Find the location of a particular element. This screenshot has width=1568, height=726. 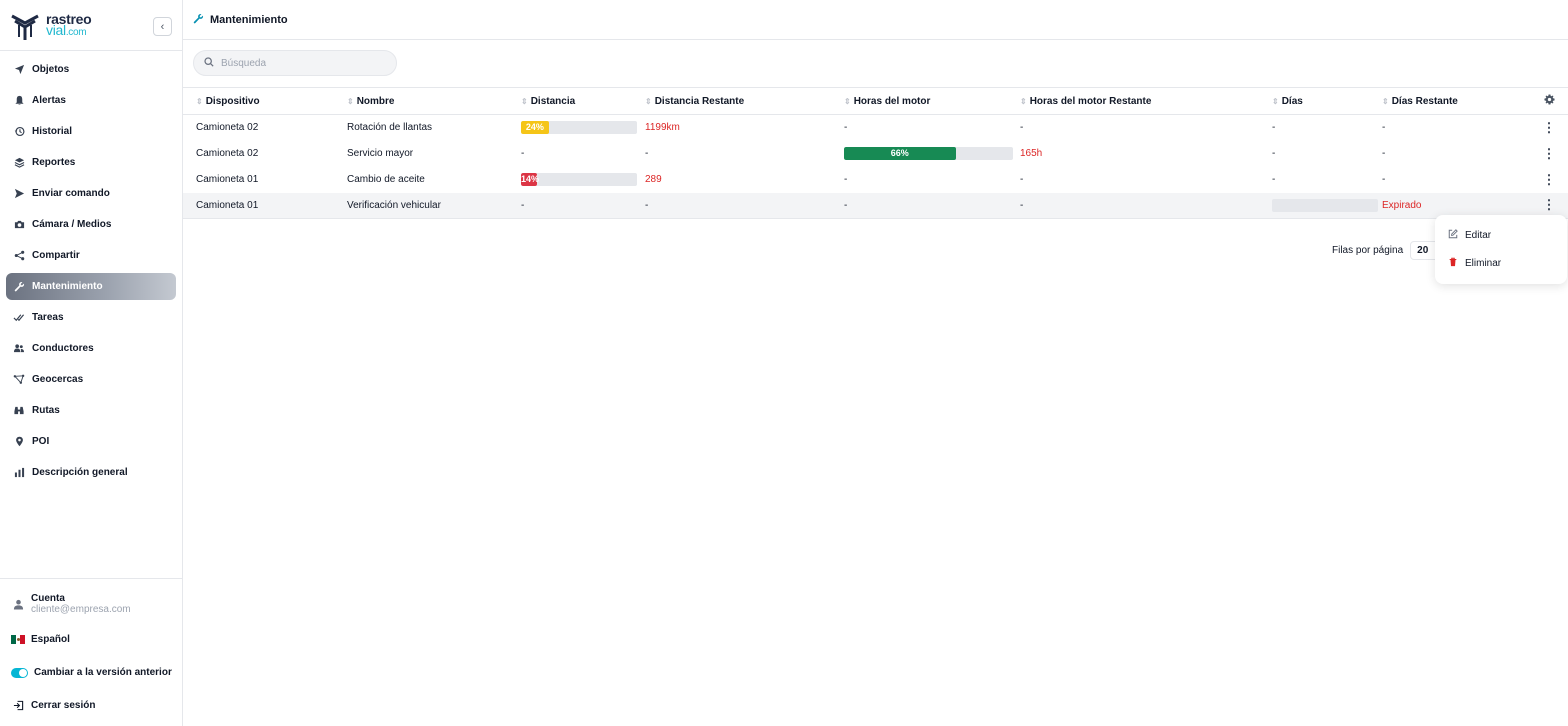

language-selector: Español is located at coordinates (40, 639).